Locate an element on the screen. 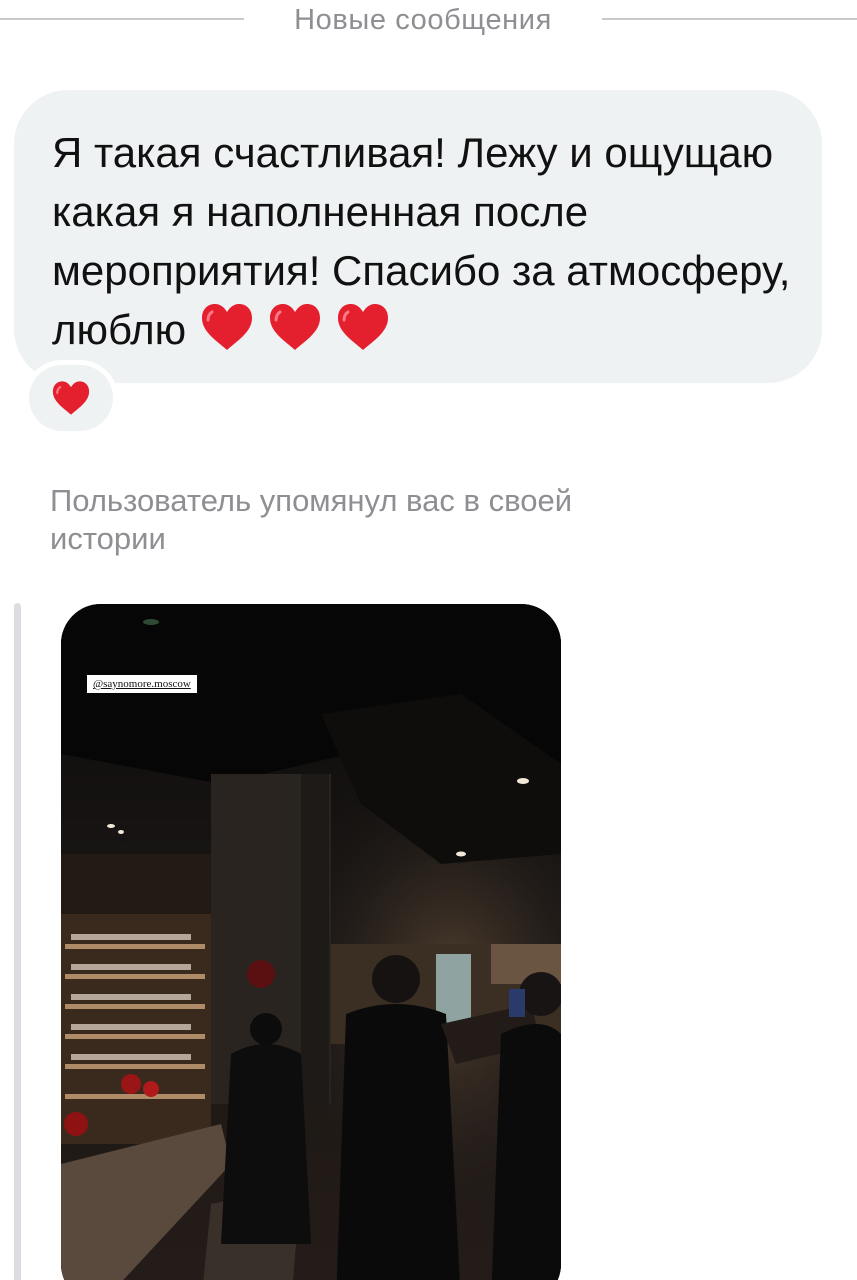 The height and width of the screenshot is (1280, 857). new-messages-divider: Новые сообщения is located at coordinates (428, 20).